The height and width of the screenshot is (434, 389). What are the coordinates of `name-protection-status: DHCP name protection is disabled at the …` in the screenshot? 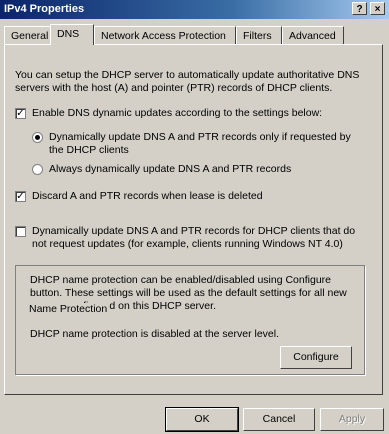 It's located at (155, 334).